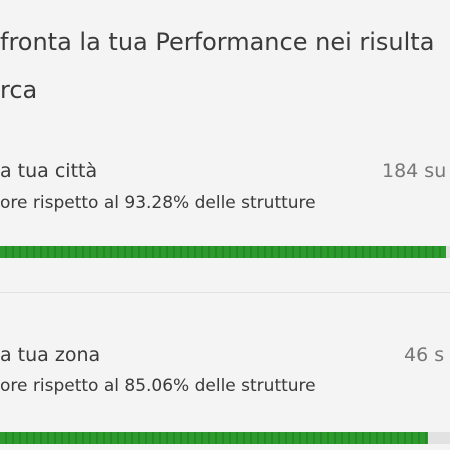  I want to click on divider, so click(225, 292).